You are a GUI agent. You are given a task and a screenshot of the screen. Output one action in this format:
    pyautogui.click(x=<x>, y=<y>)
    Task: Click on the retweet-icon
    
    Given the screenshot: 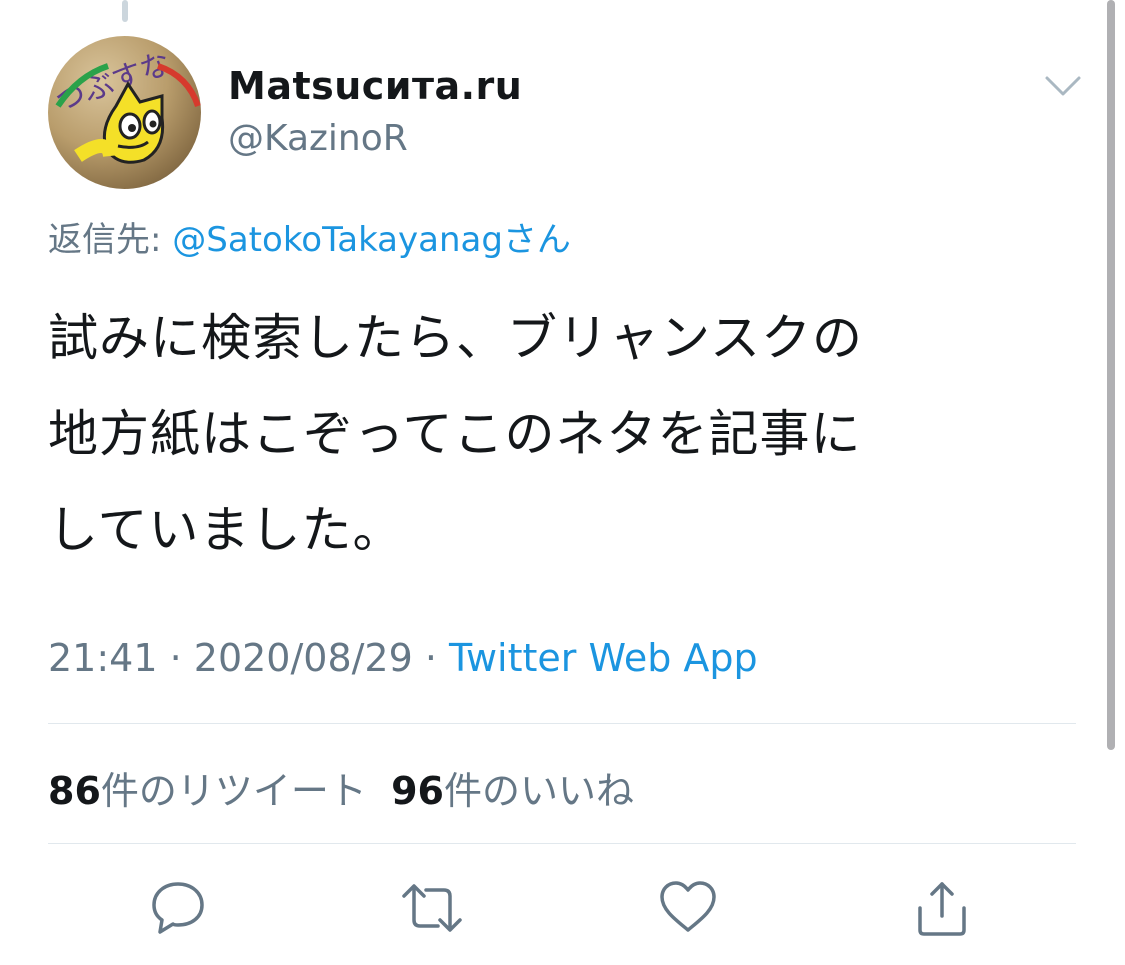 What is the action you would take?
    pyautogui.click(x=431, y=908)
    